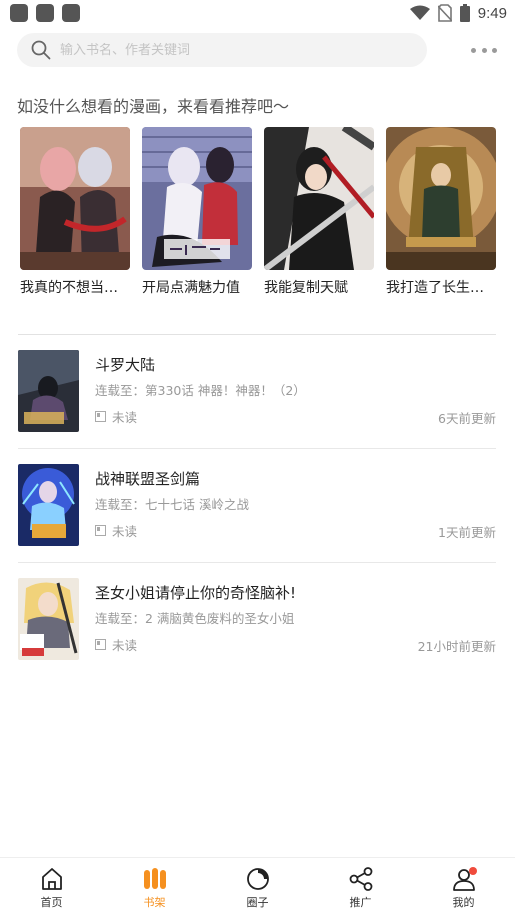 This screenshot has height=916, width=515. What do you see at coordinates (153, 106) in the screenshot?
I see `recommend-heading: 如没什么想看的漫画，来看看推荐吧～` at bounding box center [153, 106].